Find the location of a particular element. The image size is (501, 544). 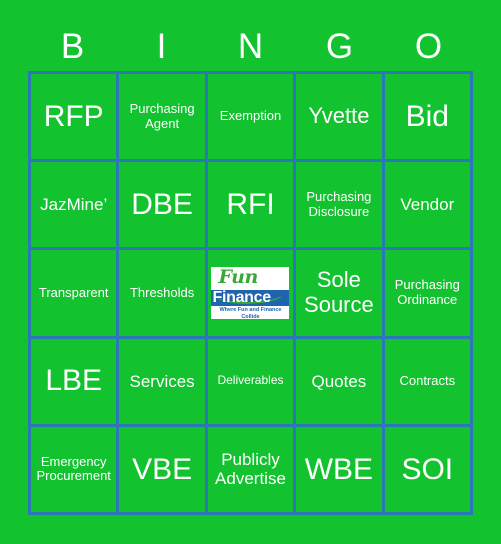

bingo-cell-label: Purchasing Agent is located at coordinates (162, 116).